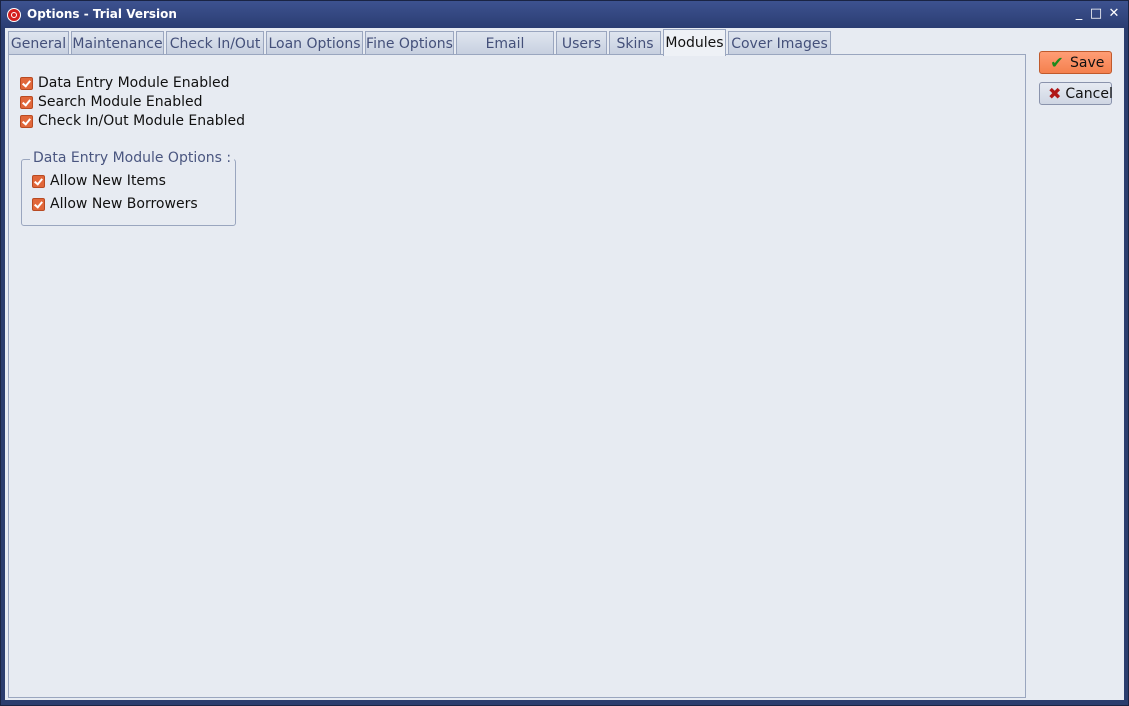  Describe the element at coordinates (564, 14) in the screenshot. I see `title-bar: Options - Trial Version _ □ ✕` at that location.